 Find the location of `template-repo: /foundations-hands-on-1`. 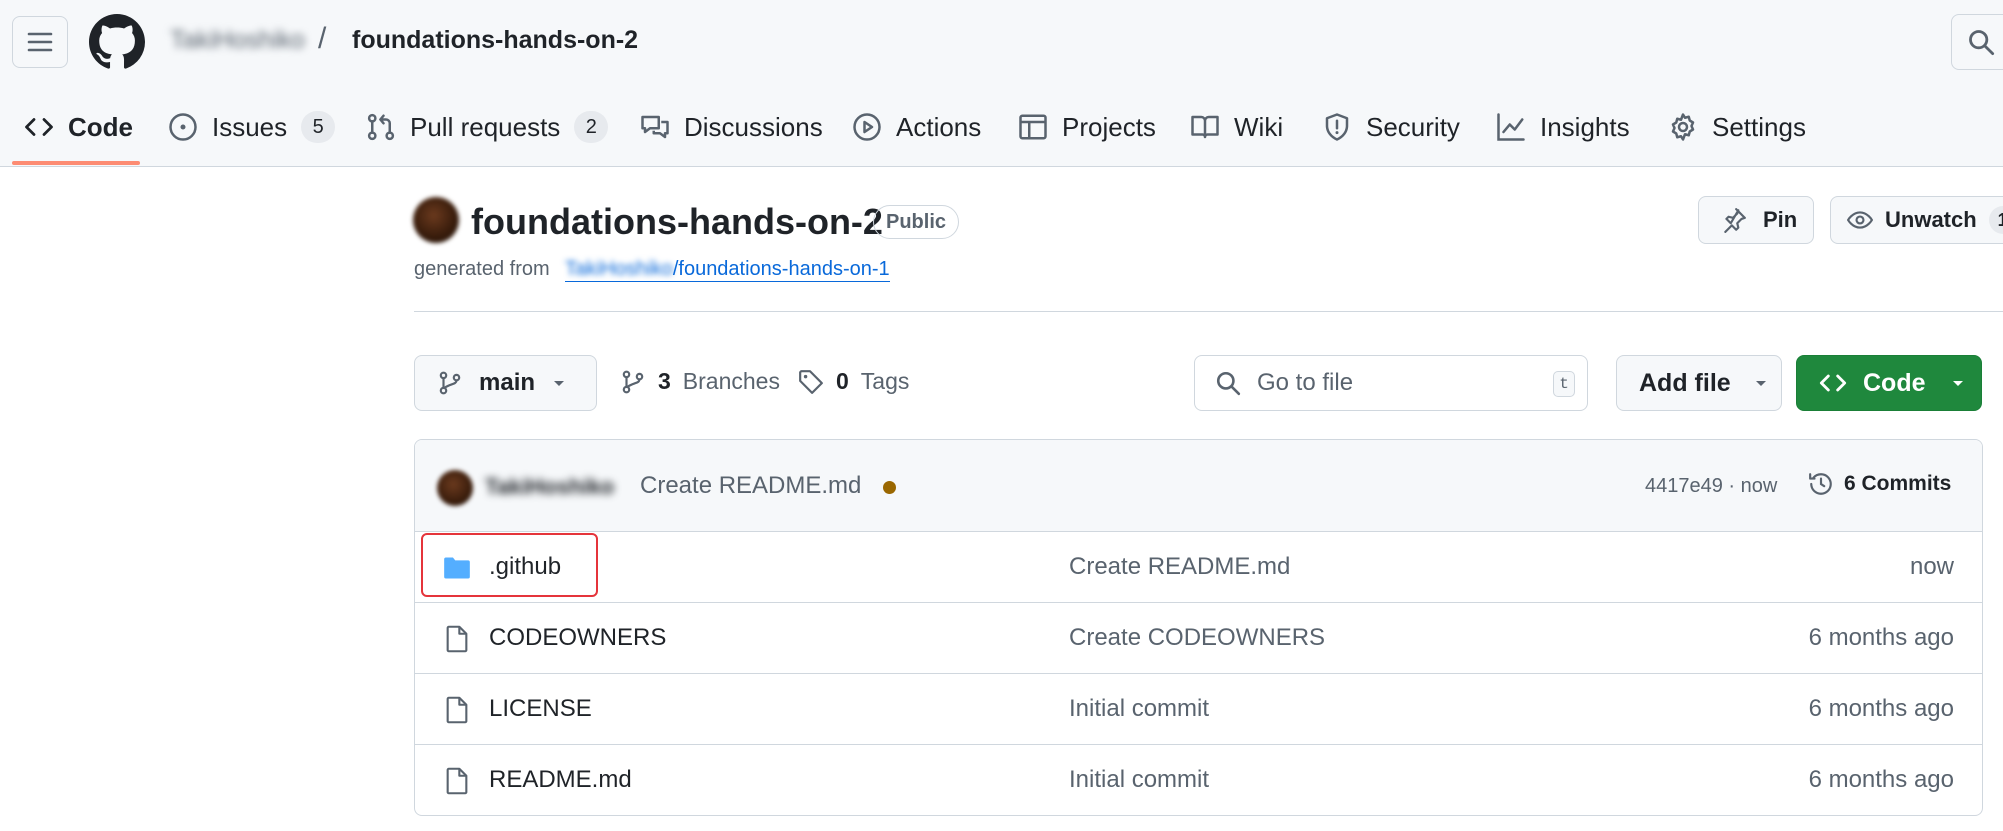

template-repo: /foundations-hands-on-1 is located at coordinates (781, 269).